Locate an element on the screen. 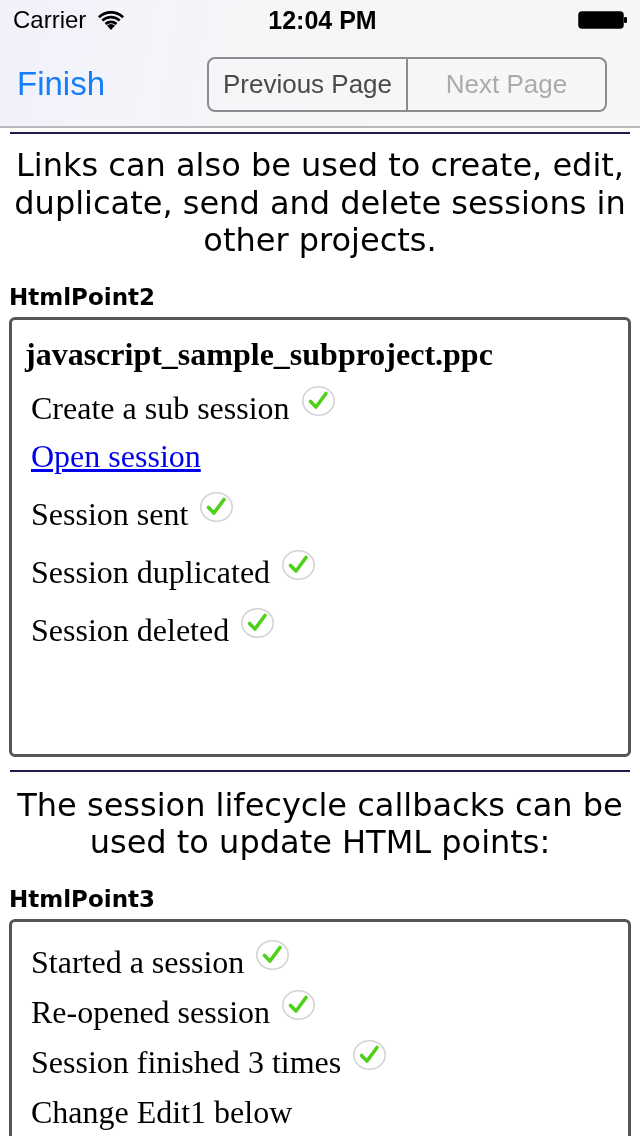 This screenshot has width=640, height=1136. html-point-label: HtmlPoint2 is located at coordinates (82, 296).